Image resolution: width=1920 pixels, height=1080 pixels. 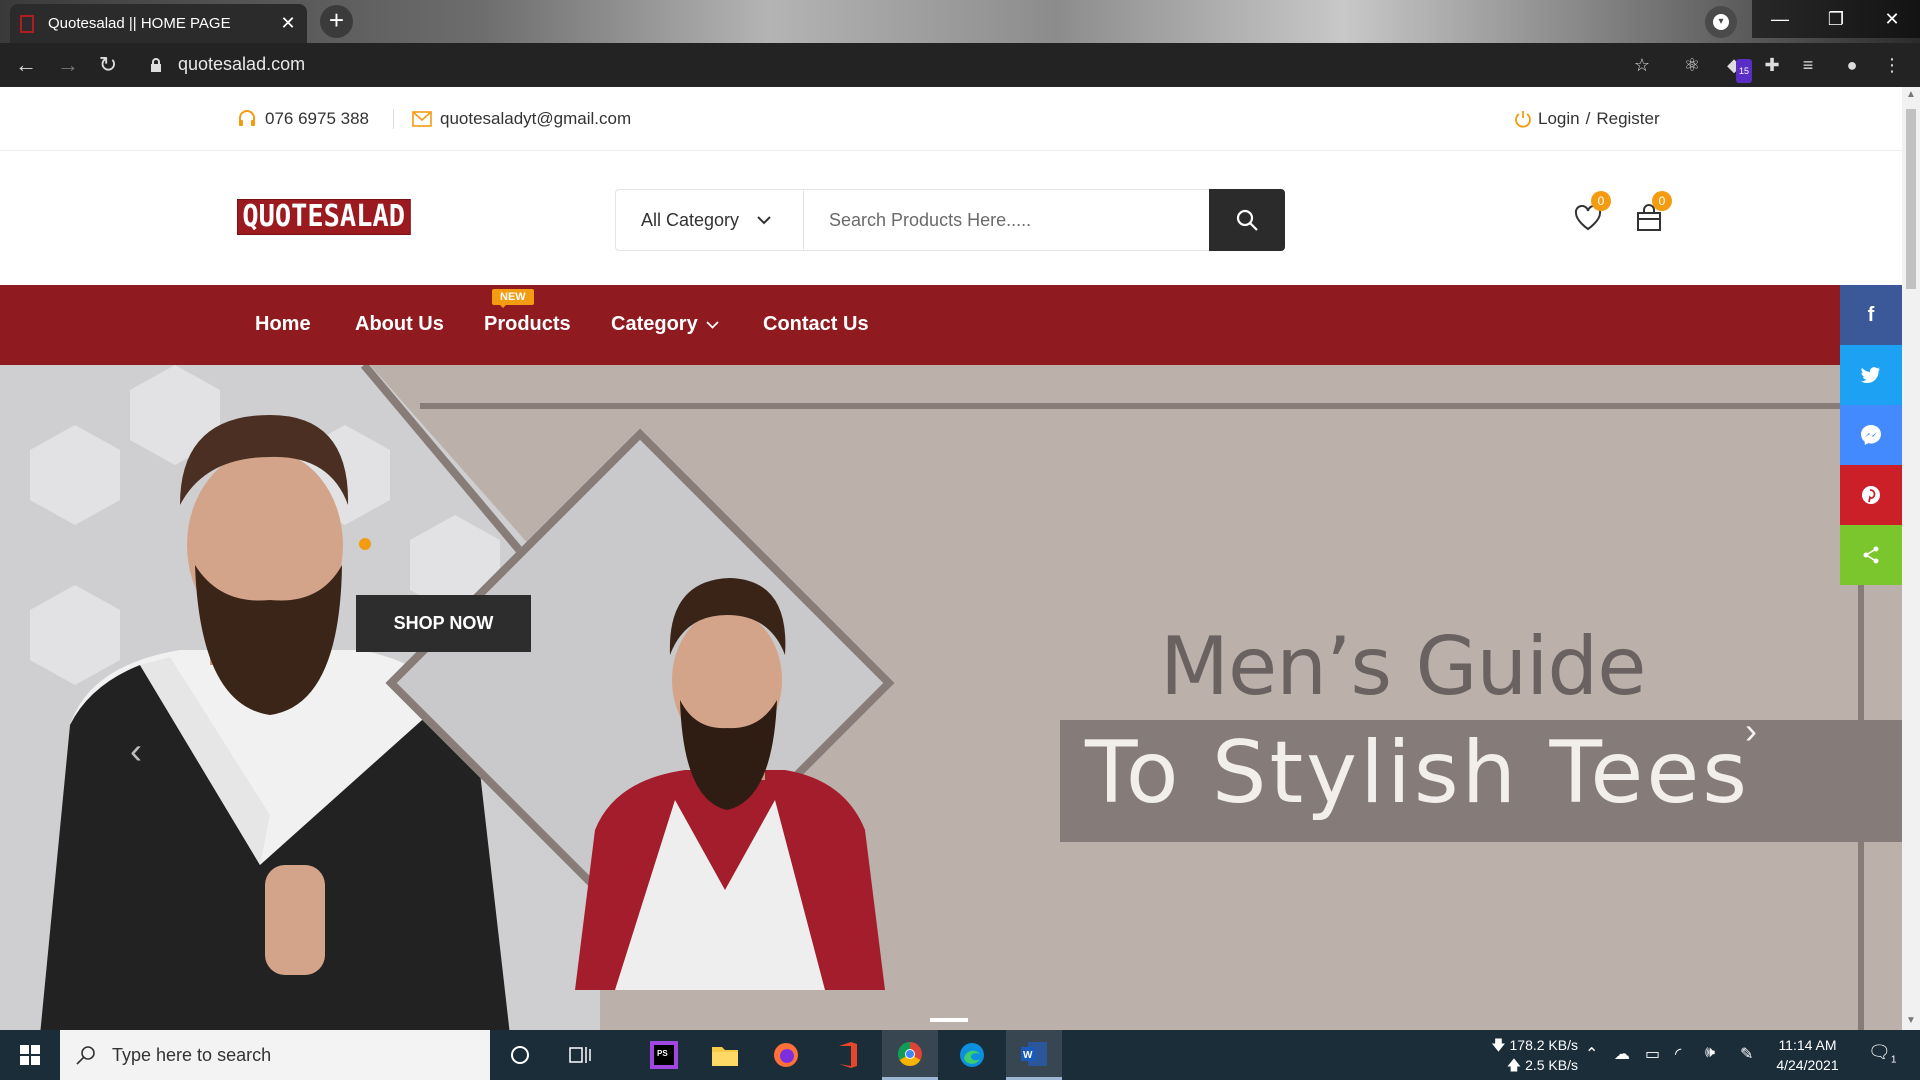 I want to click on messenger-icon, so click(x=1871, y=435).